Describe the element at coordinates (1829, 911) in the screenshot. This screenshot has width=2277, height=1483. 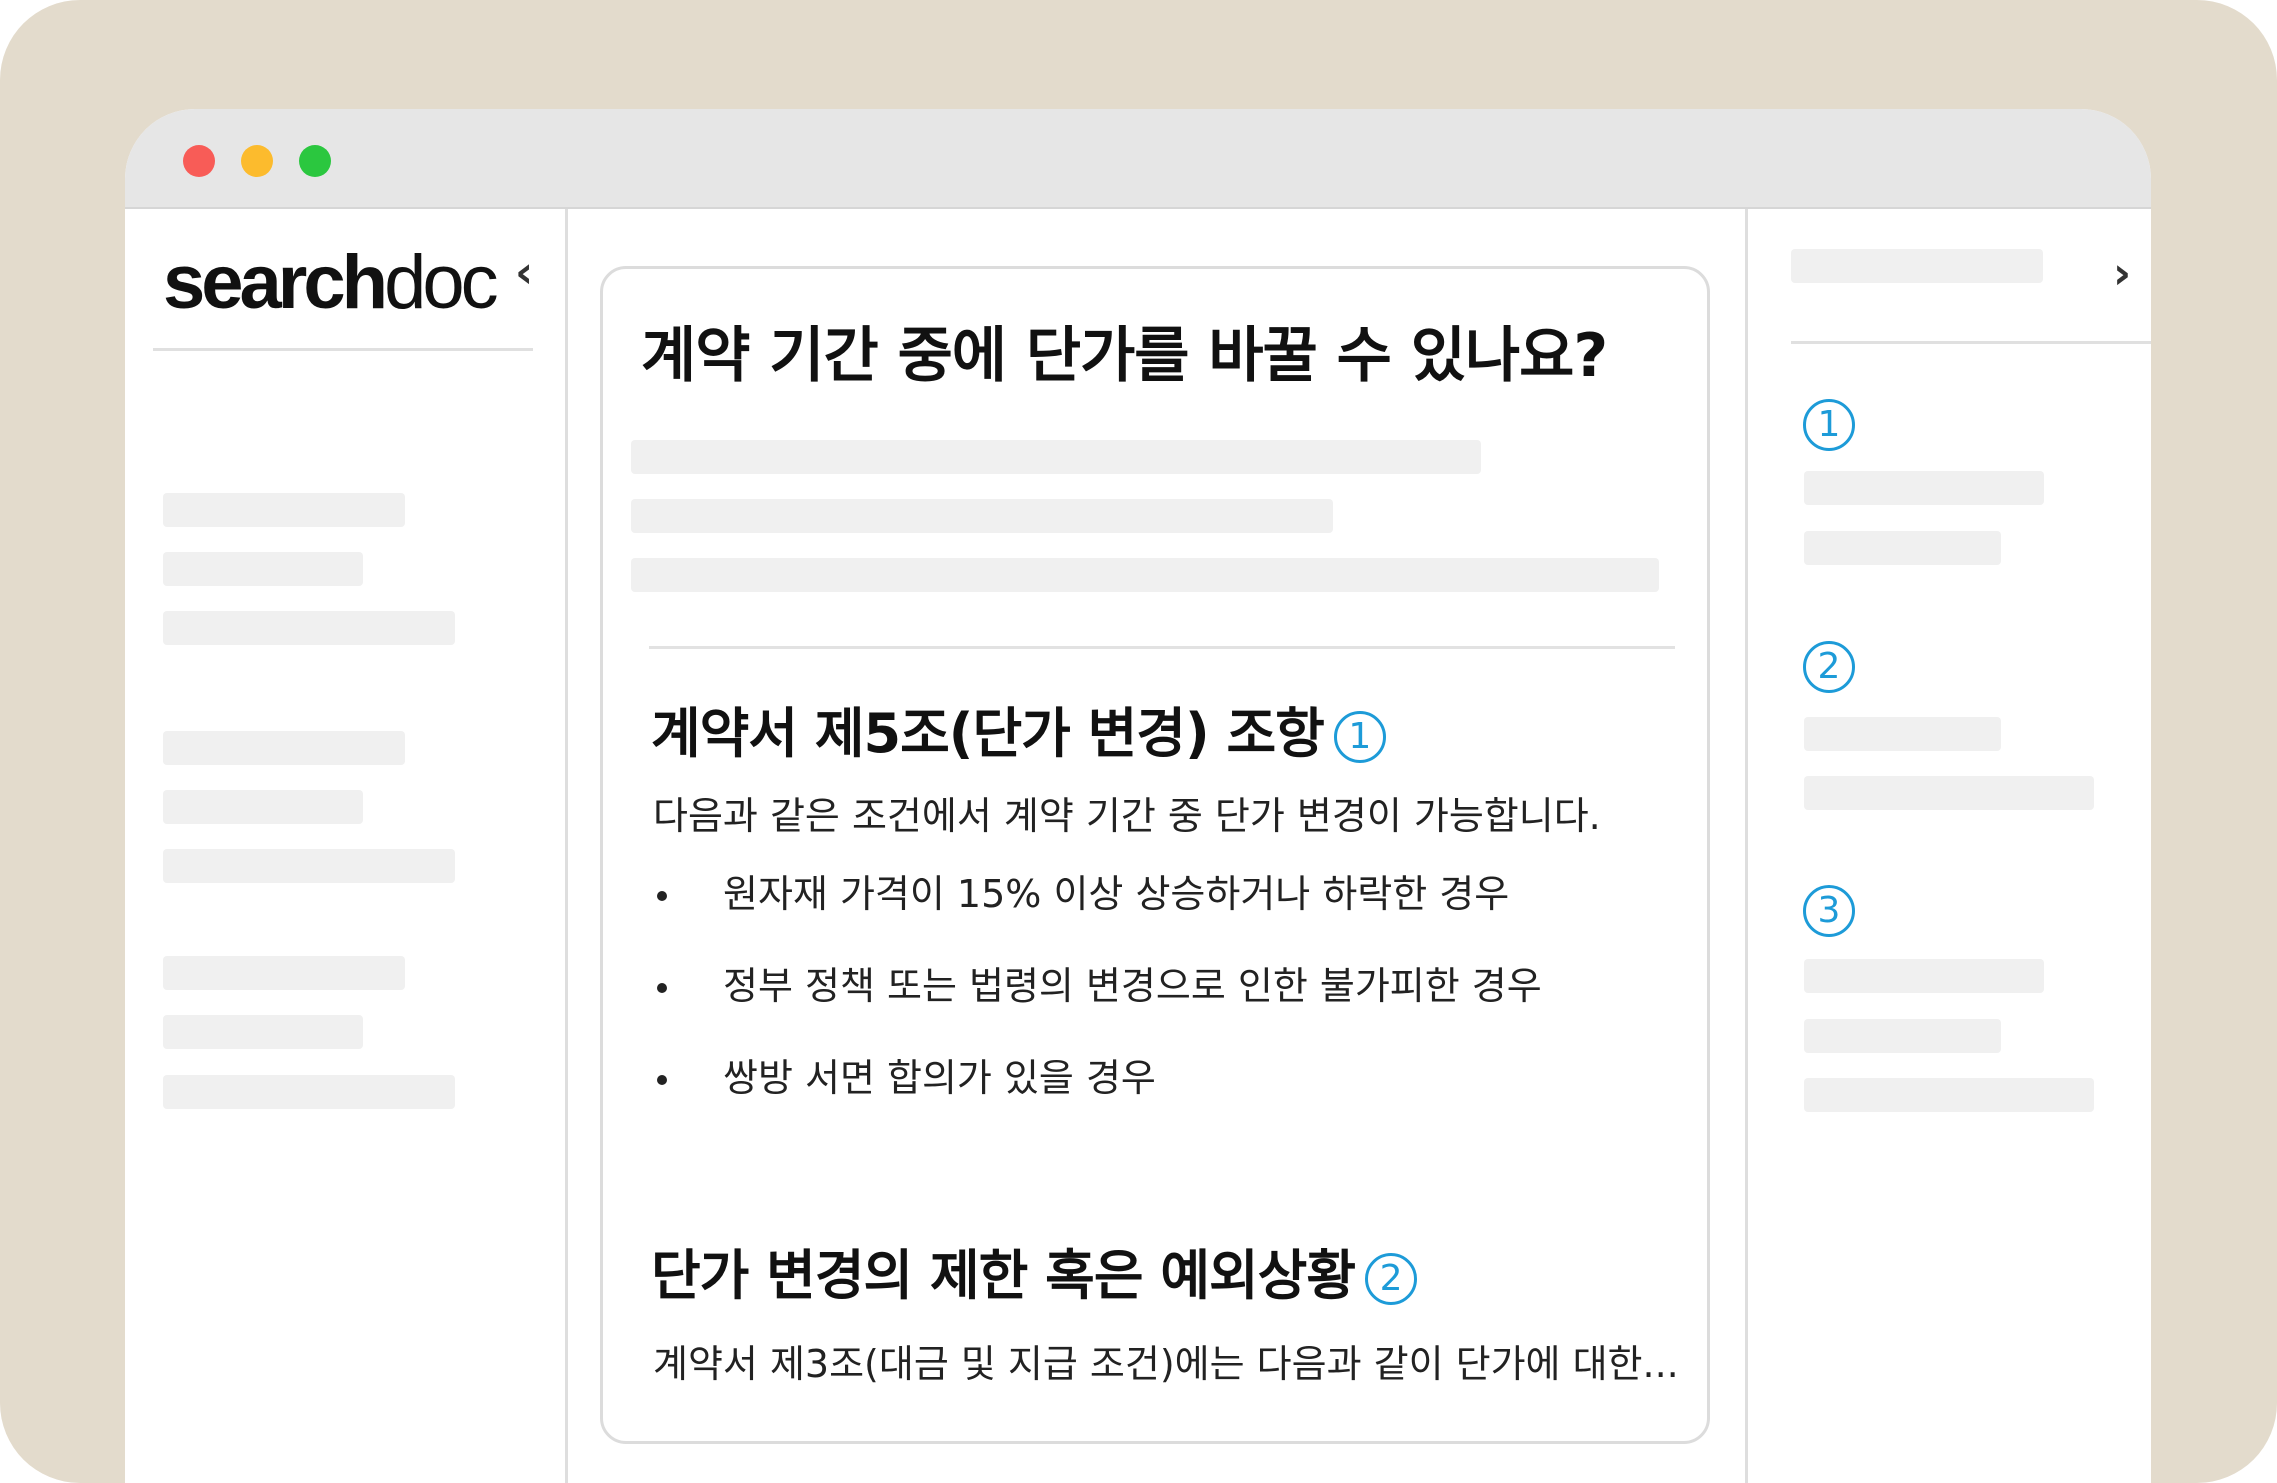
I see `reference-number-badge: 3` at that location.